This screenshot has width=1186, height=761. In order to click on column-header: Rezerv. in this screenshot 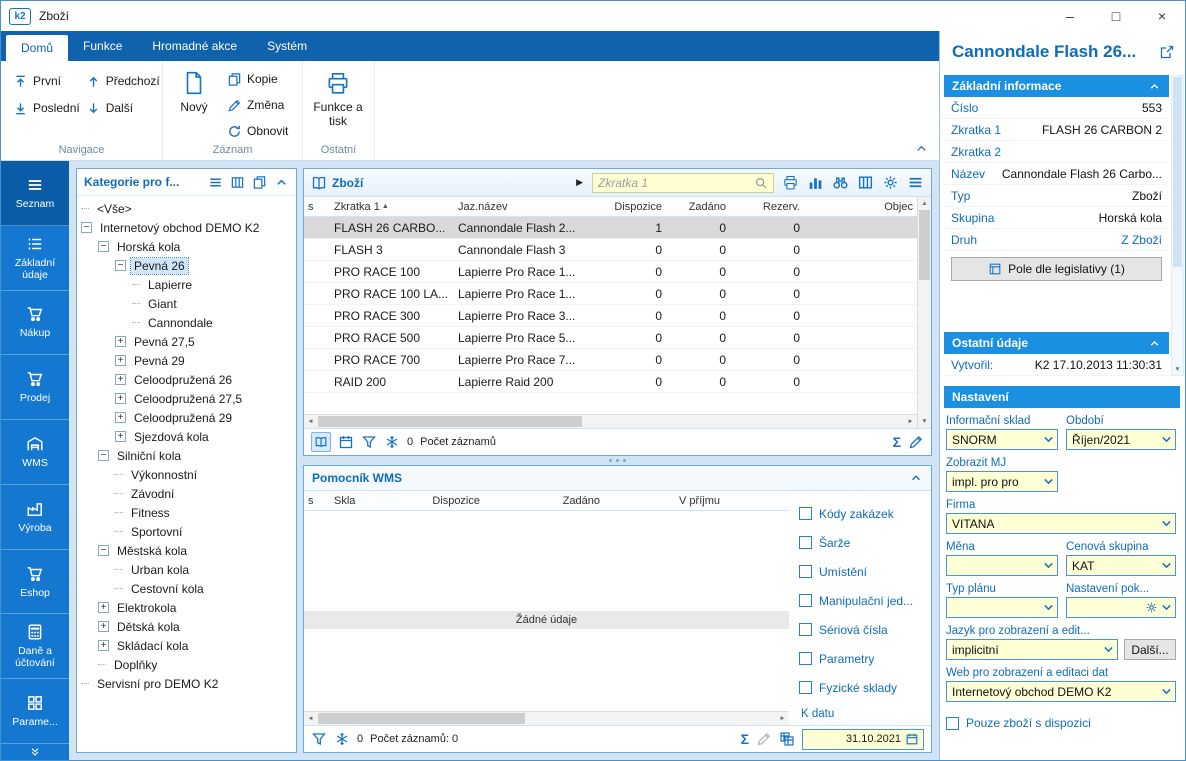, I will do `click(767, 206)`.